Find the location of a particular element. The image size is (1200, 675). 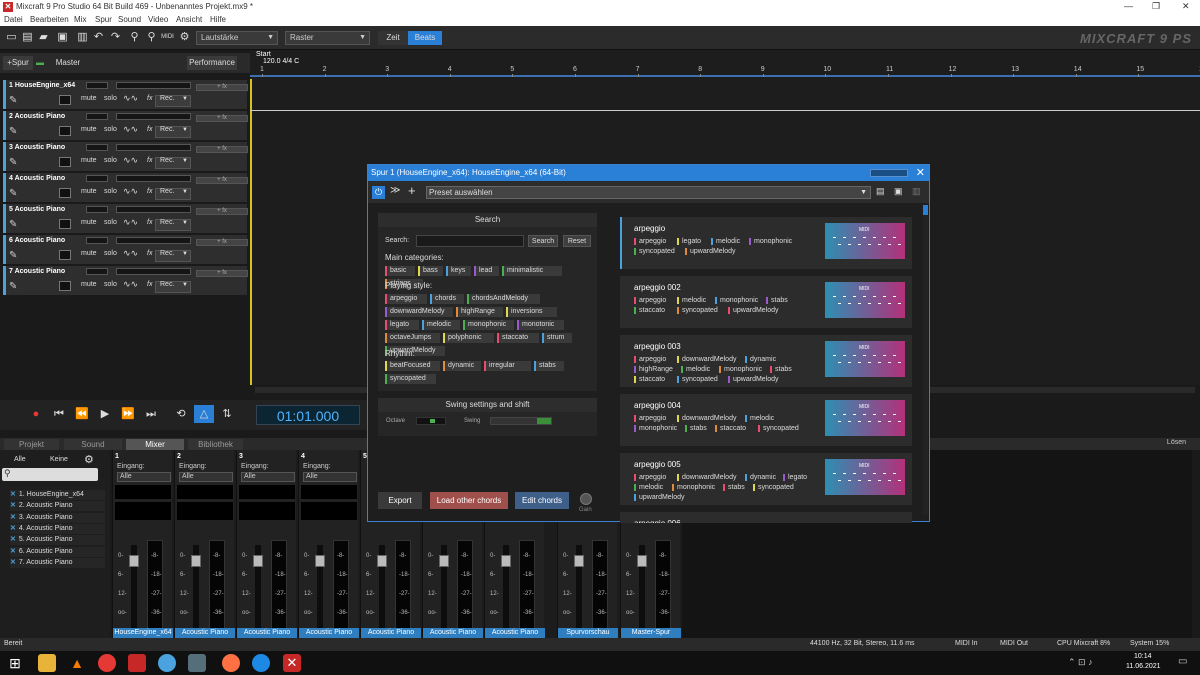

time-display: 01:01.000 is located at coordinates (308, 415).